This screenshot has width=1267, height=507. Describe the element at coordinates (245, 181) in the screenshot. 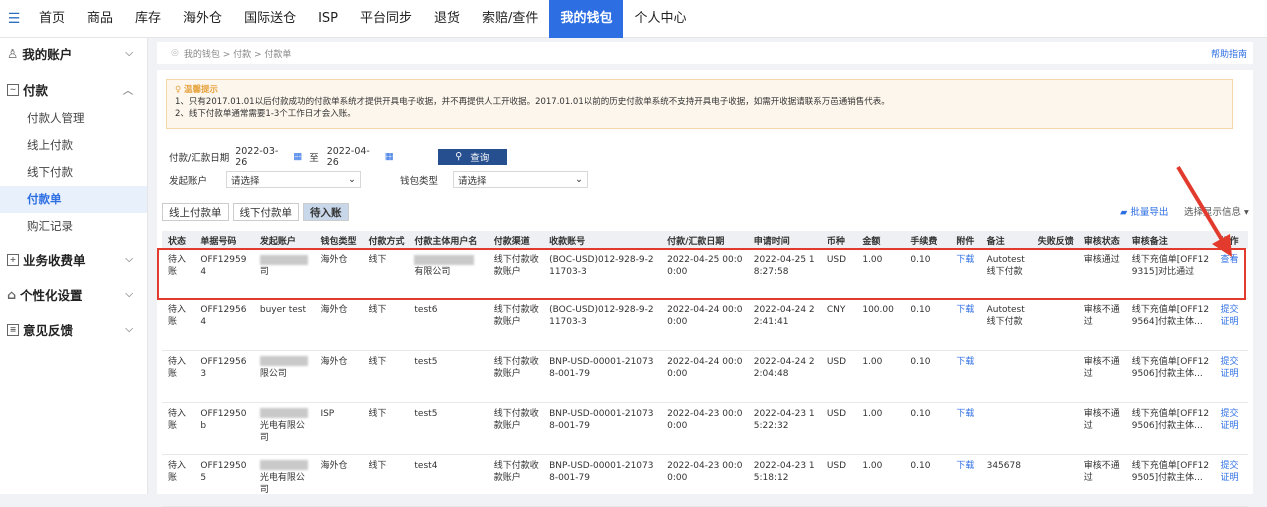

I see `account-select-value: 请选择` at that location.